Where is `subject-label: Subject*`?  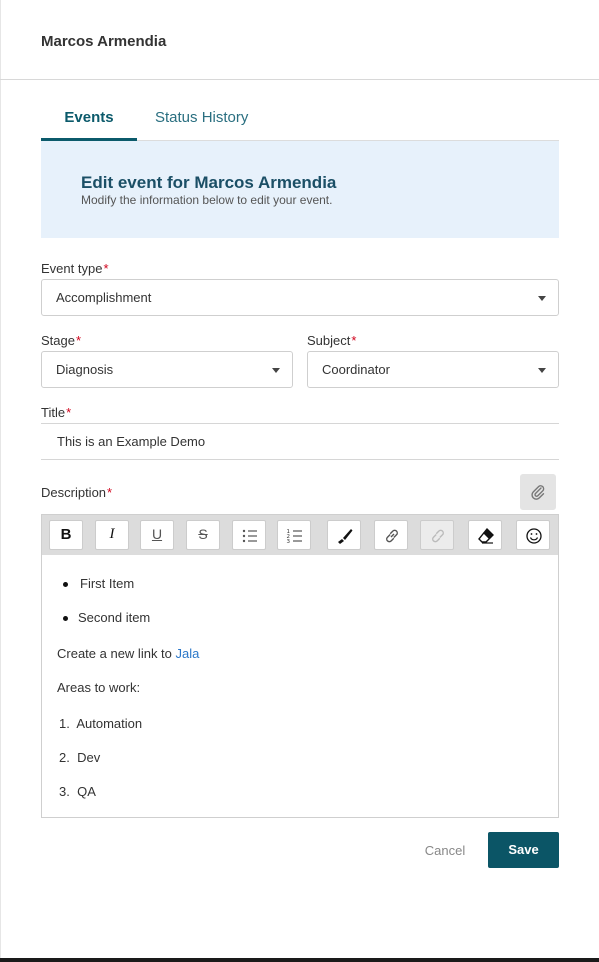
subject-label: Subject* is located at coordinates (331, 340).